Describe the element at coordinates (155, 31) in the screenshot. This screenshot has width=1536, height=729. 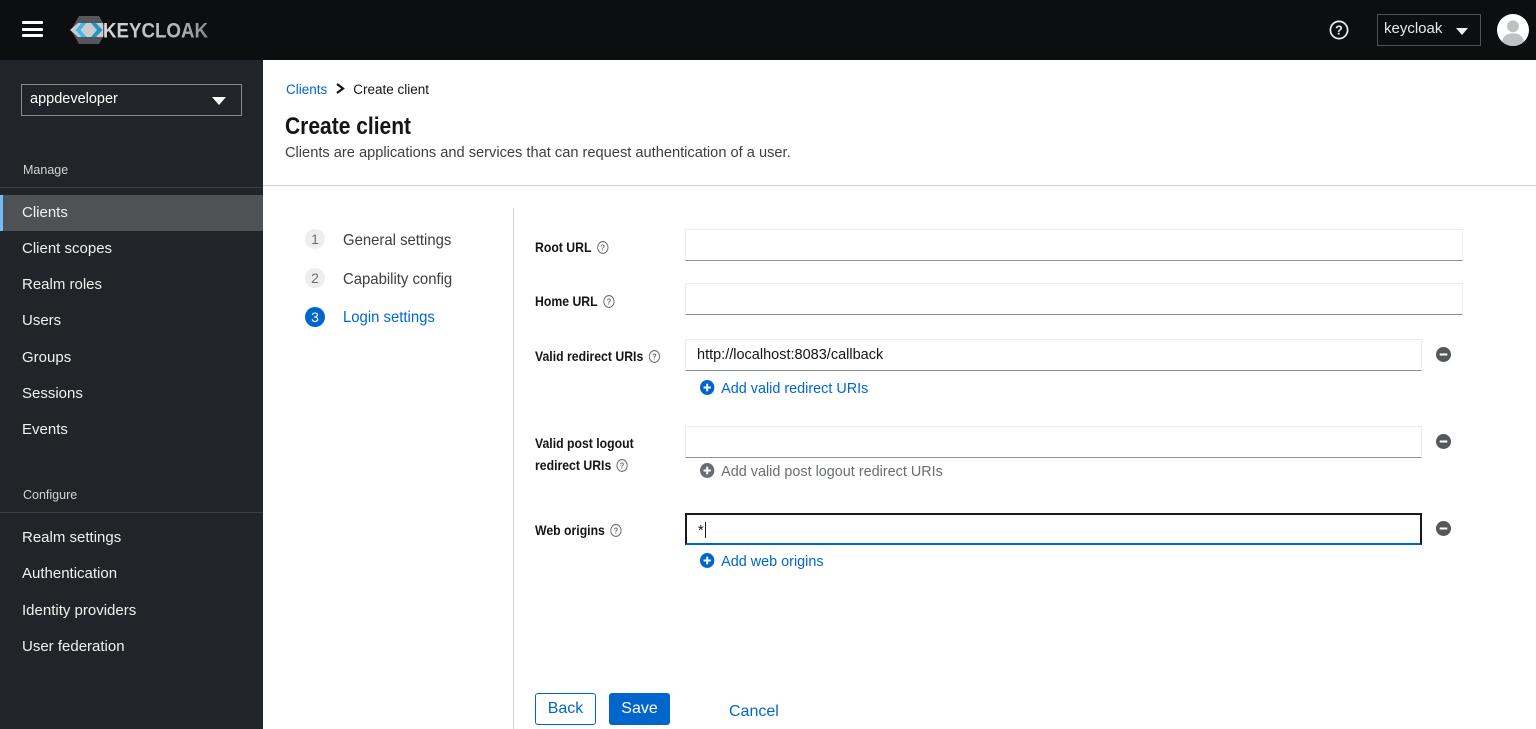
I see `svg-text: KEYCLOAK` at that location.